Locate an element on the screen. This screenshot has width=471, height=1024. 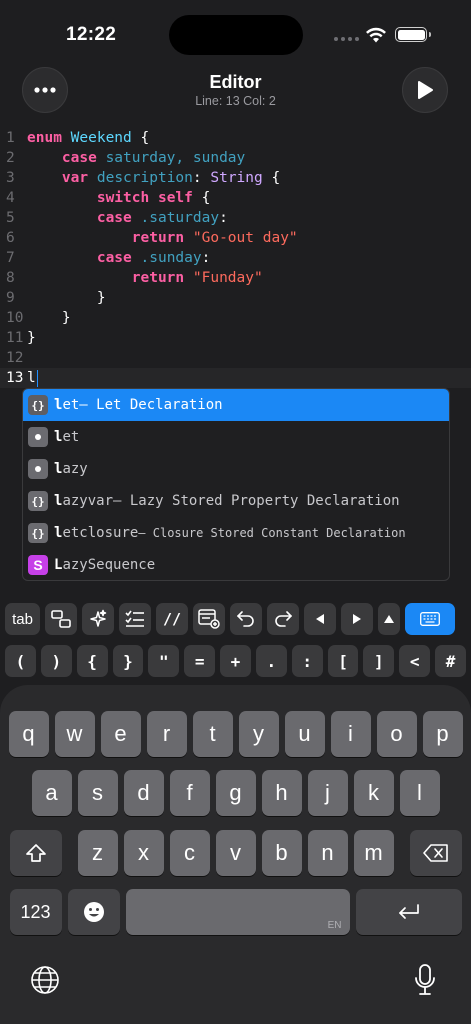
format-button is located at coordinates (135, 619).